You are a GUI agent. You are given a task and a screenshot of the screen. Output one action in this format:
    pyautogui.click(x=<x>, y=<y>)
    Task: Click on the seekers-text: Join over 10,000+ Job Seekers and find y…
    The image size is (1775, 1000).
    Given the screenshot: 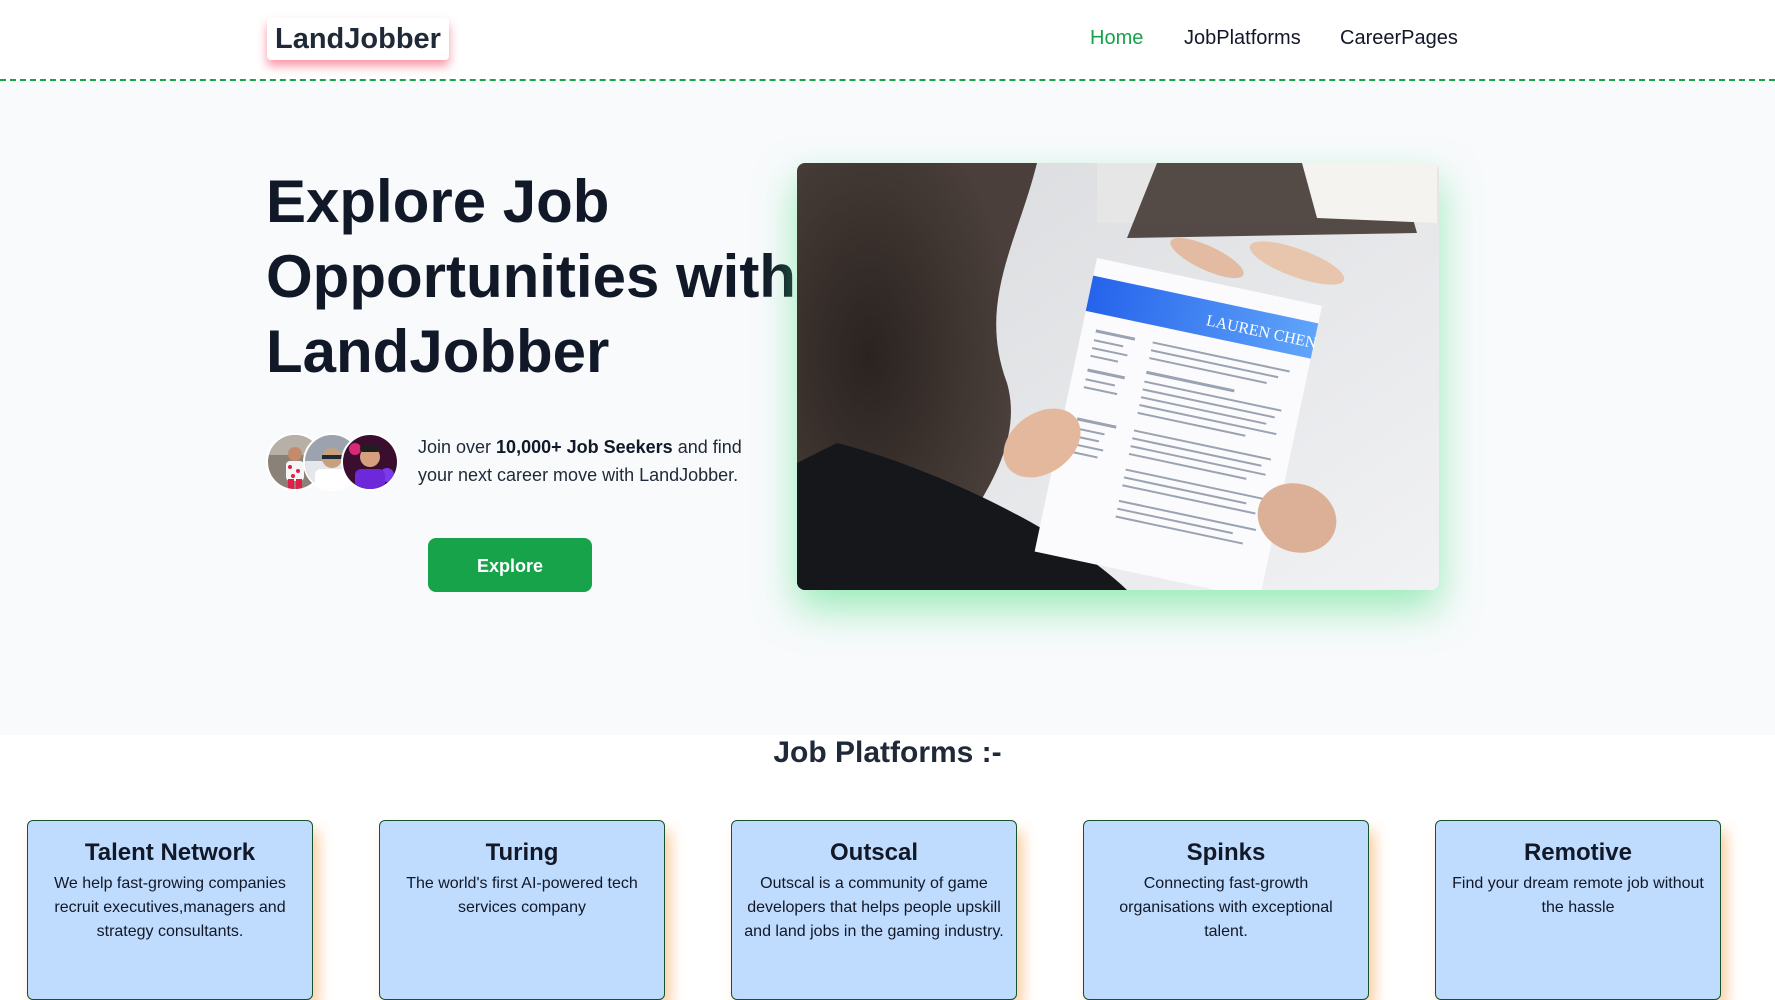 What is the action you would take?
    pyautogui.click(x=588, y=461)
    